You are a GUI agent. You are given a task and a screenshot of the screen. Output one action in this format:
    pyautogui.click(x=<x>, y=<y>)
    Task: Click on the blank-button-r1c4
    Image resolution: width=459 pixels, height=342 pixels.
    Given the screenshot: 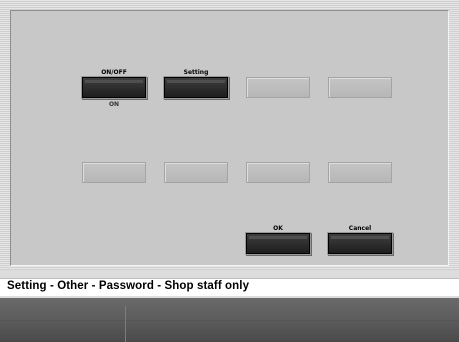 What is the action you would take?
    pyautogui.click(x=360, y=87)
    